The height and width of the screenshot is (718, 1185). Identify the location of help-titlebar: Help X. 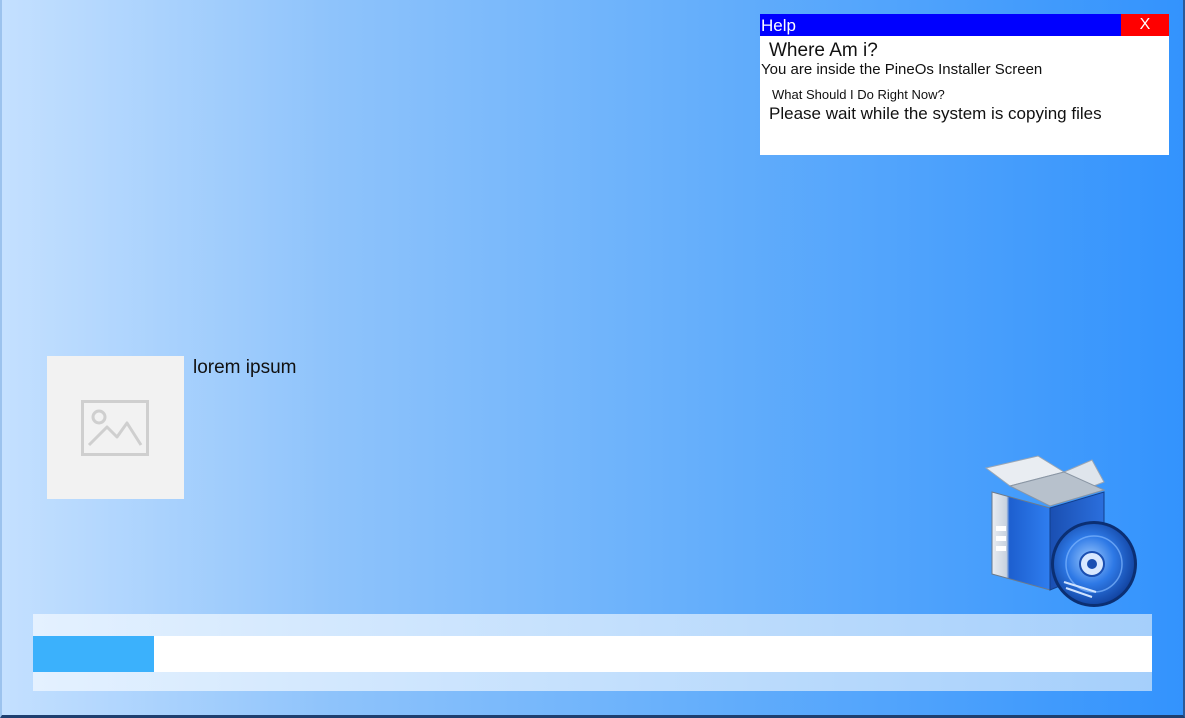
(964, 25).